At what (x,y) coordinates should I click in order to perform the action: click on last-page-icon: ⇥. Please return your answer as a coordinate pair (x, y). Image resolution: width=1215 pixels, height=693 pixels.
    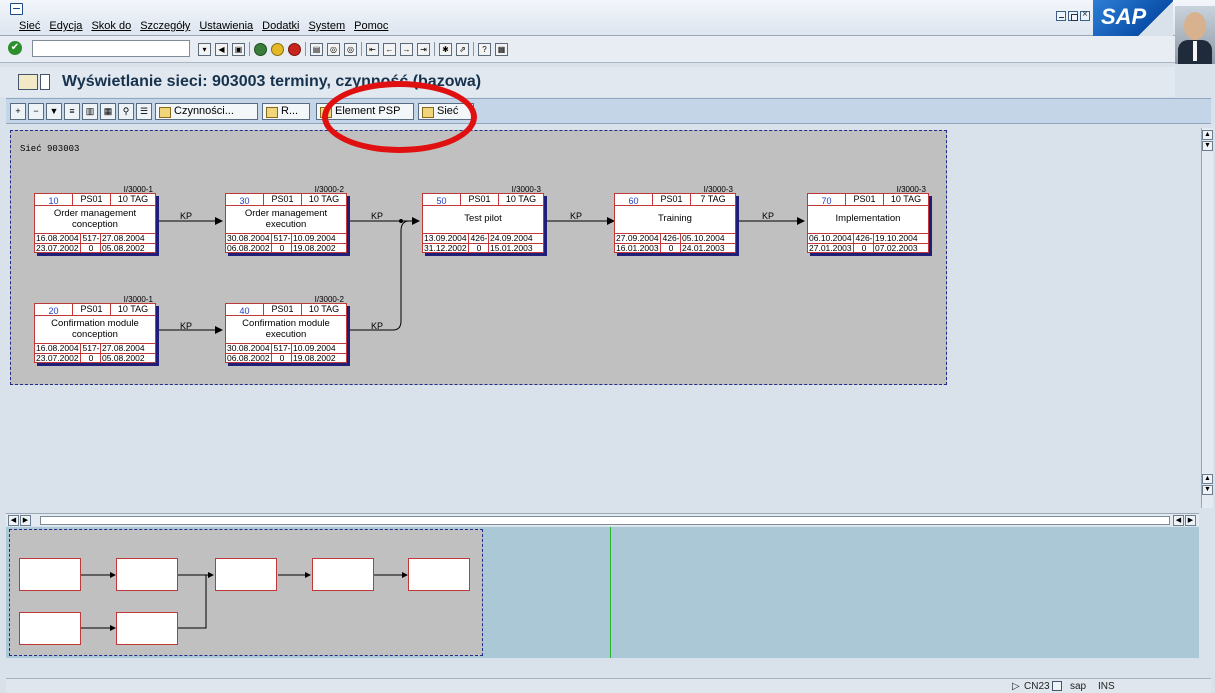
    Looking at the image, I should click on (423, 49).